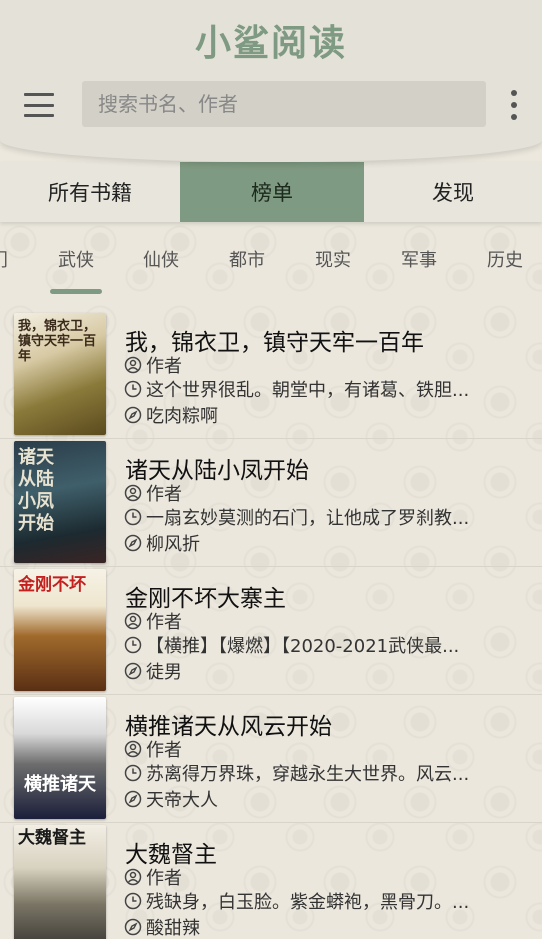 The height and width of the screenshot is (939, 542). Describe the element at coordinates (57, 341) in the screenshot. I see `cover-text: 我，锦衣卫，镇守天牢一百年` at that location.